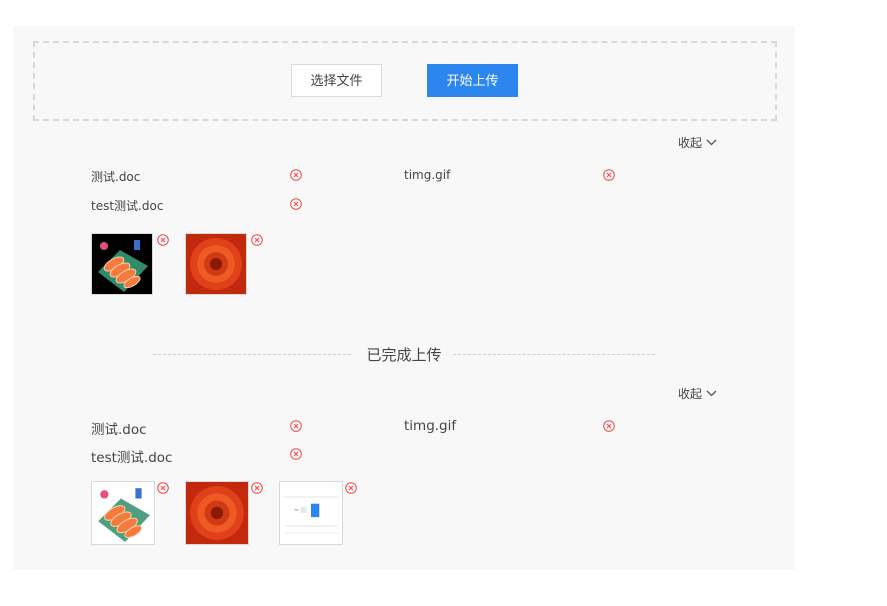 The width and height of the screenshot is (887, 606). Describe the element at coordinates (336, 80) in the screenshot. I see `select-file-button: 选择文件` at that location.